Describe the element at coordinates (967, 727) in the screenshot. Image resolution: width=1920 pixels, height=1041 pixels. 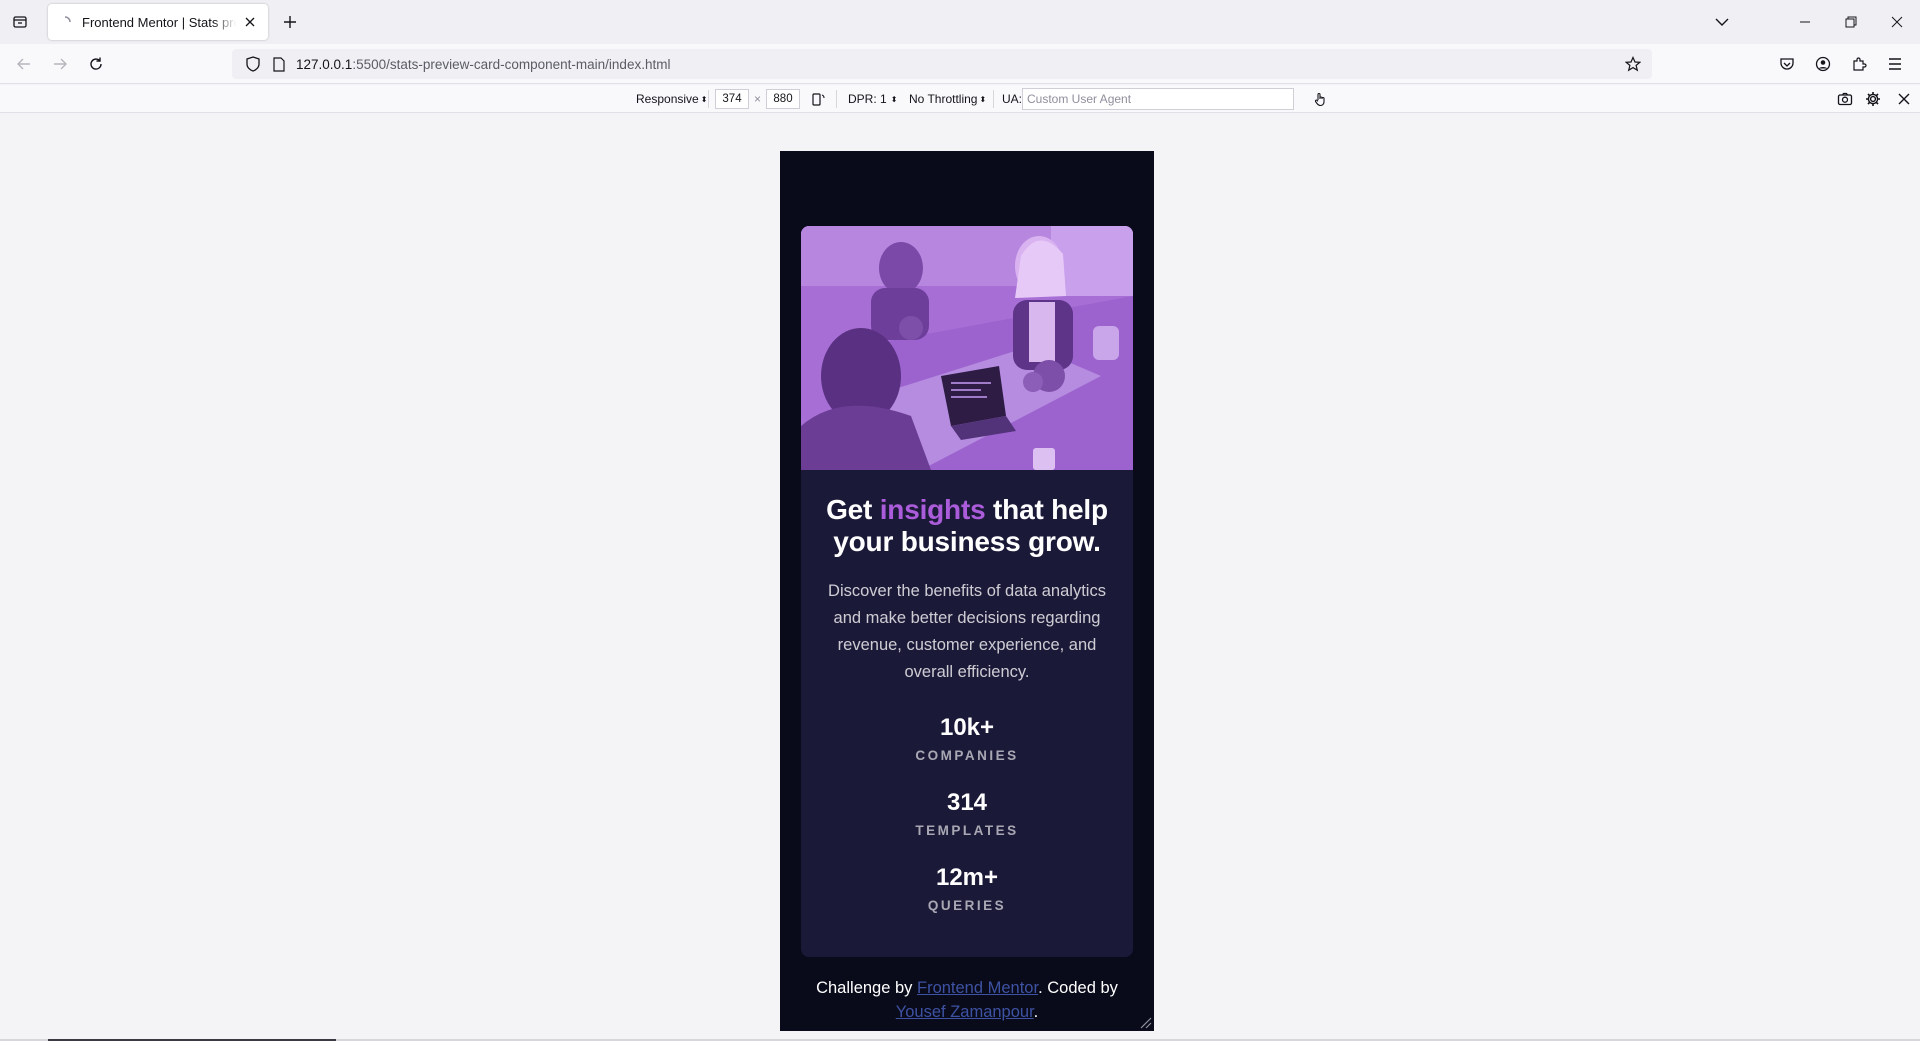
I see `stat-value: 10k+` at that location.